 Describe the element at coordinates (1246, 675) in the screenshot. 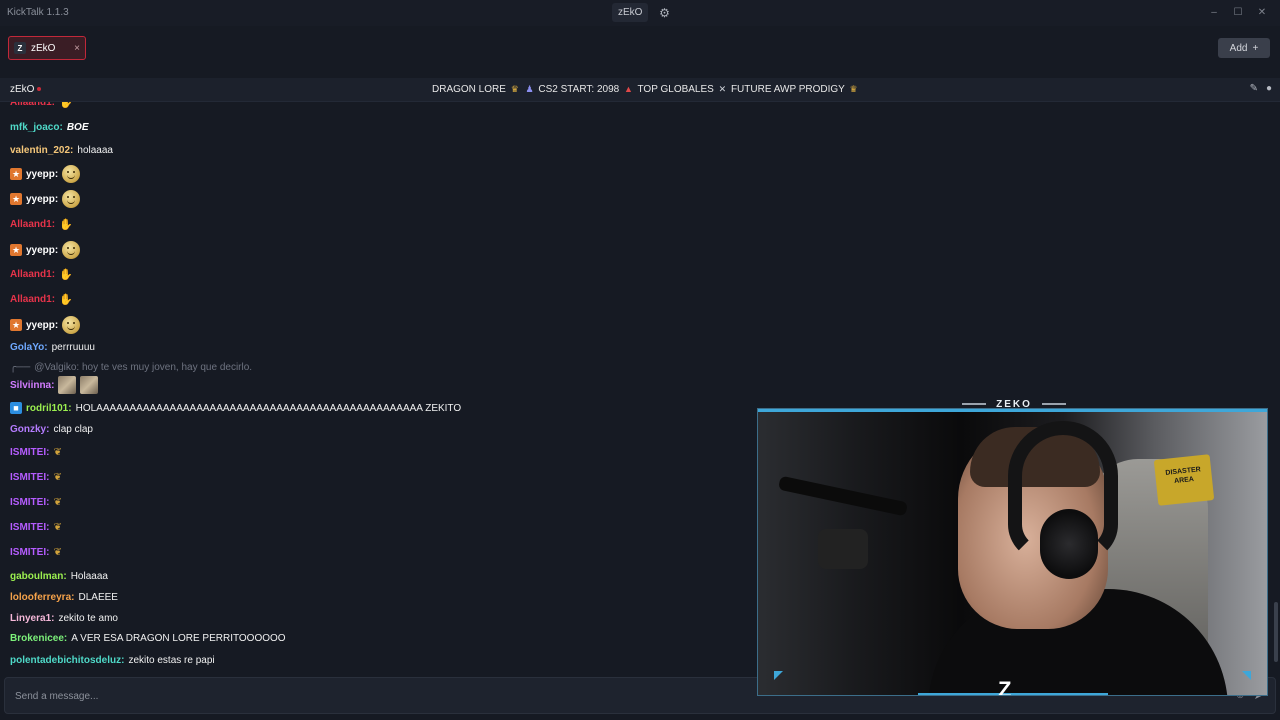

I see `corner-right-icon` at that location.